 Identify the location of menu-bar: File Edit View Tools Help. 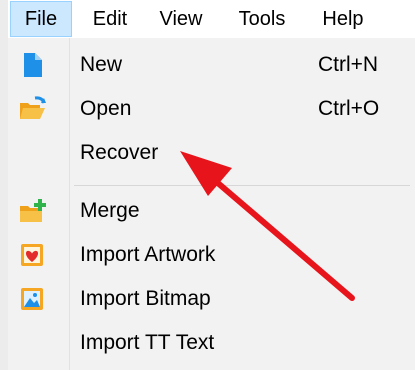
(211, 19).